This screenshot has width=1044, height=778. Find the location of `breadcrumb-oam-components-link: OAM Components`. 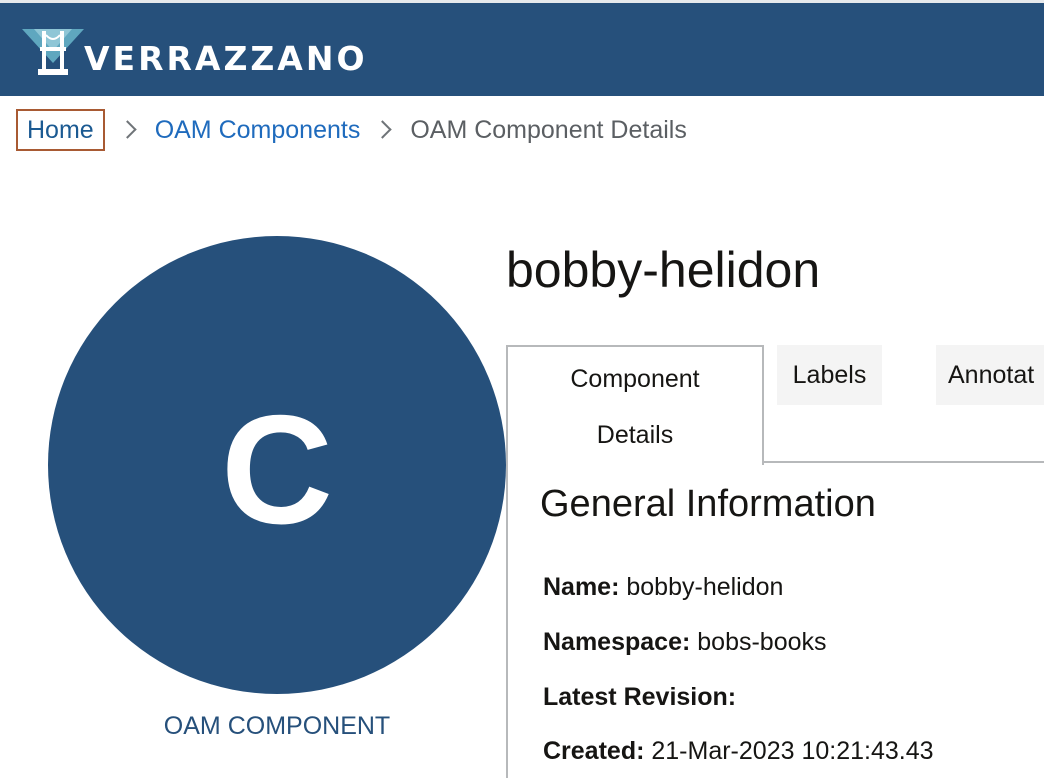

breadcrumb-oam-components-link: OAM Components is located at coordinates (258, 130).